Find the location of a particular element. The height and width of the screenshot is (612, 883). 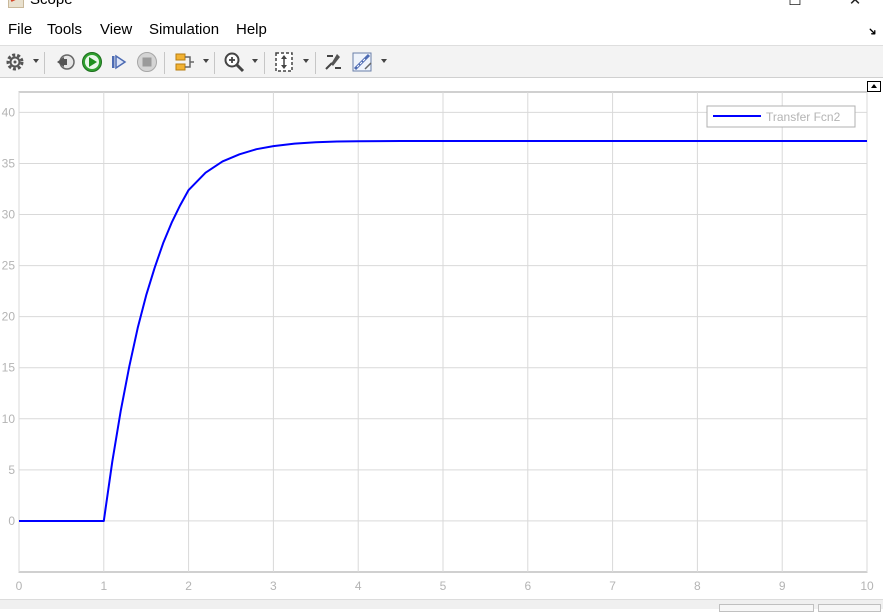

y-tick-label: 0 is located at coordinates (11, 521).